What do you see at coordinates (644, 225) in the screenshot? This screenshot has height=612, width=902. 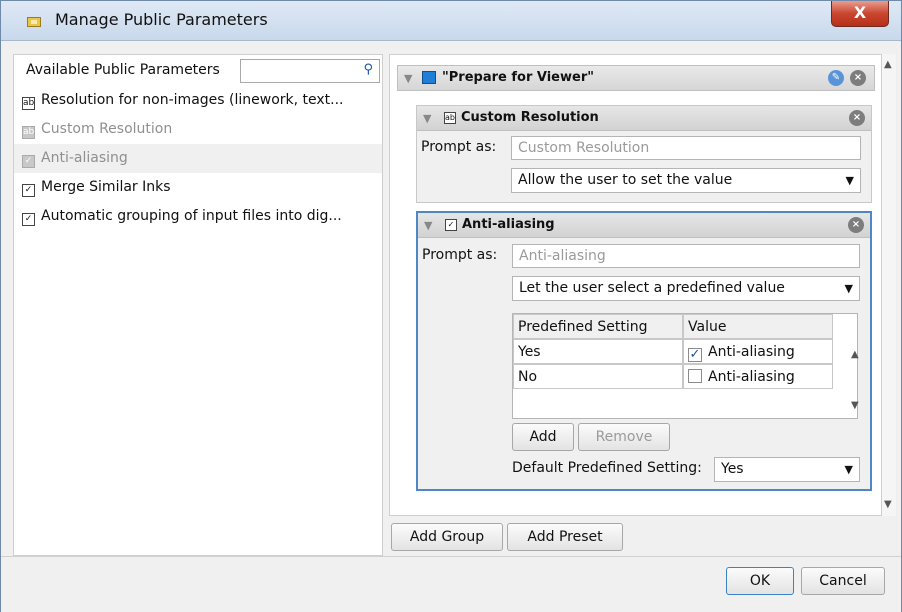 I see `param-header: ▼ ✓ Anti-aliasing ×` at bounding box center [644, 225].